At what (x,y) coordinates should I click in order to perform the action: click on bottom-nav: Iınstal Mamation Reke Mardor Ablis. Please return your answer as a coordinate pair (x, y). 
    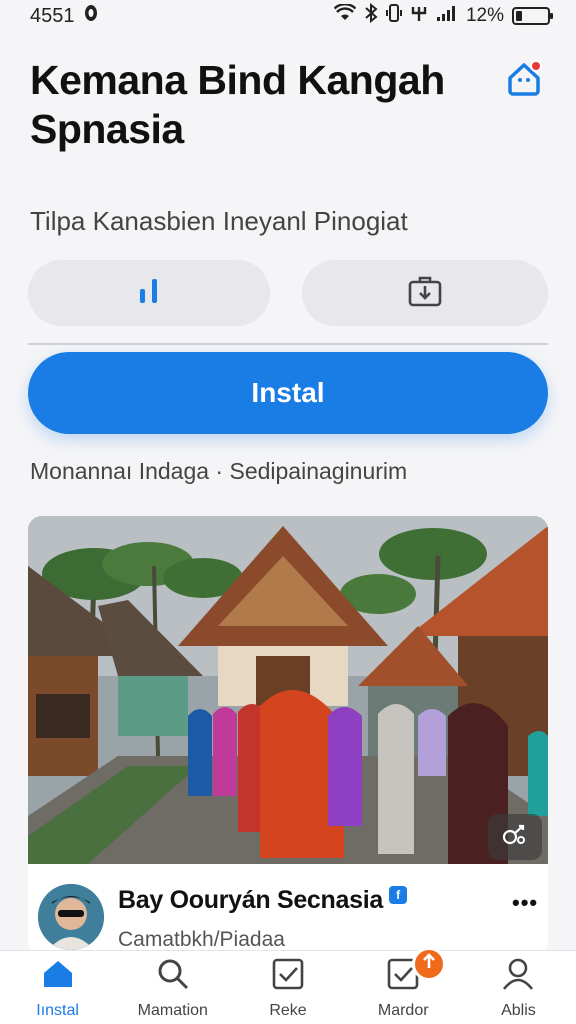
    Looking at the image, I should click on (288, 985).